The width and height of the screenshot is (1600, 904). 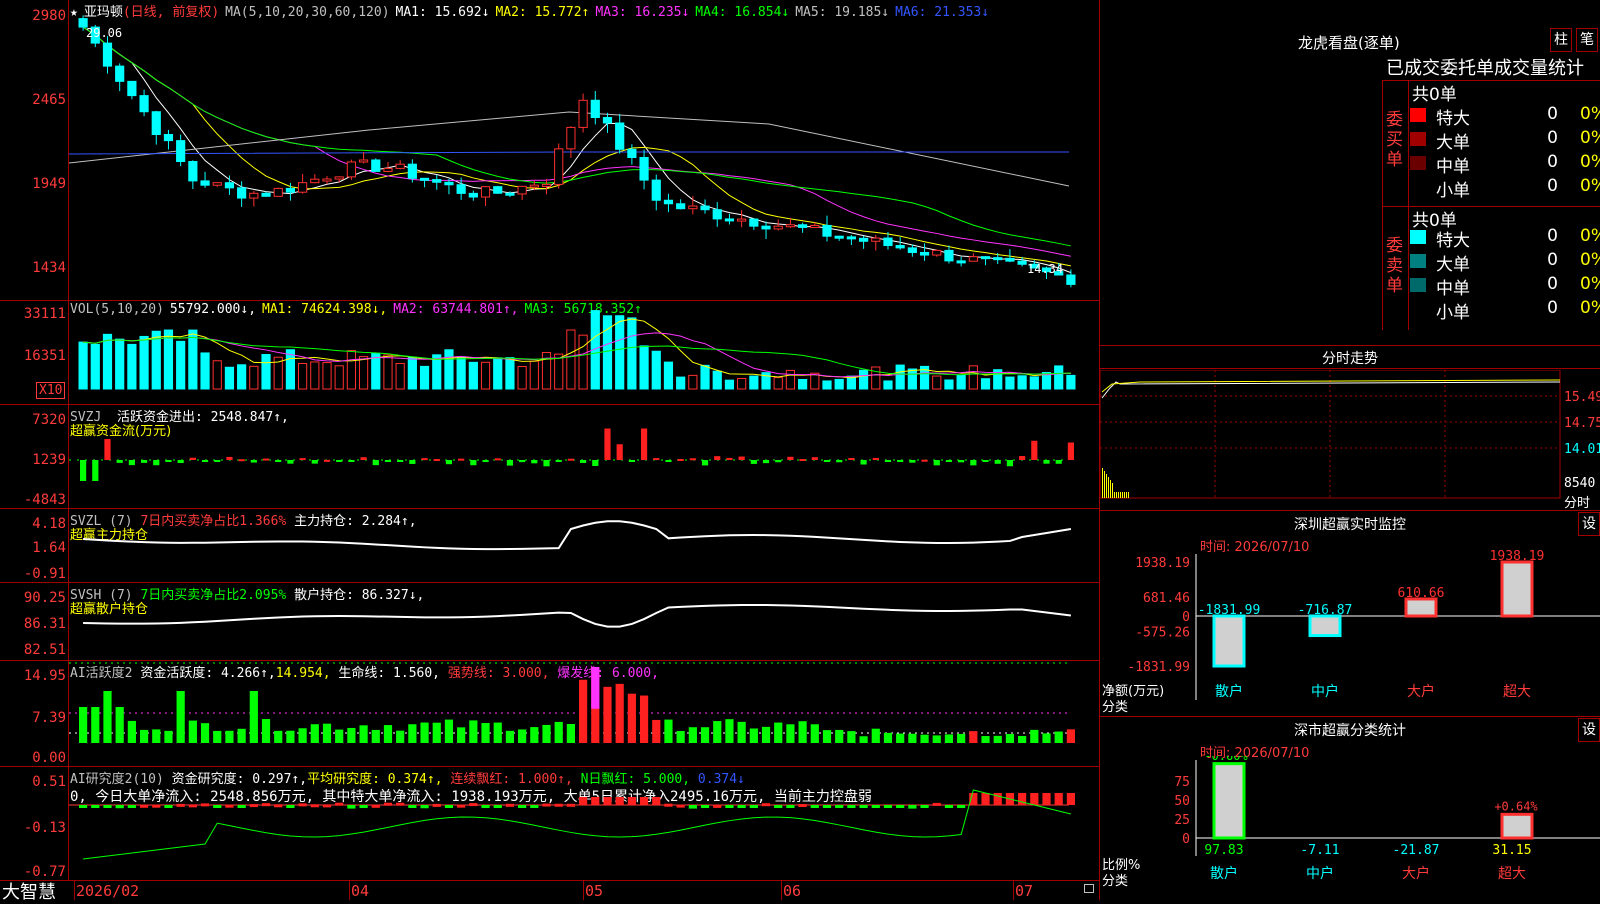 I want to click on date-tick, so click(x=349, y=890).